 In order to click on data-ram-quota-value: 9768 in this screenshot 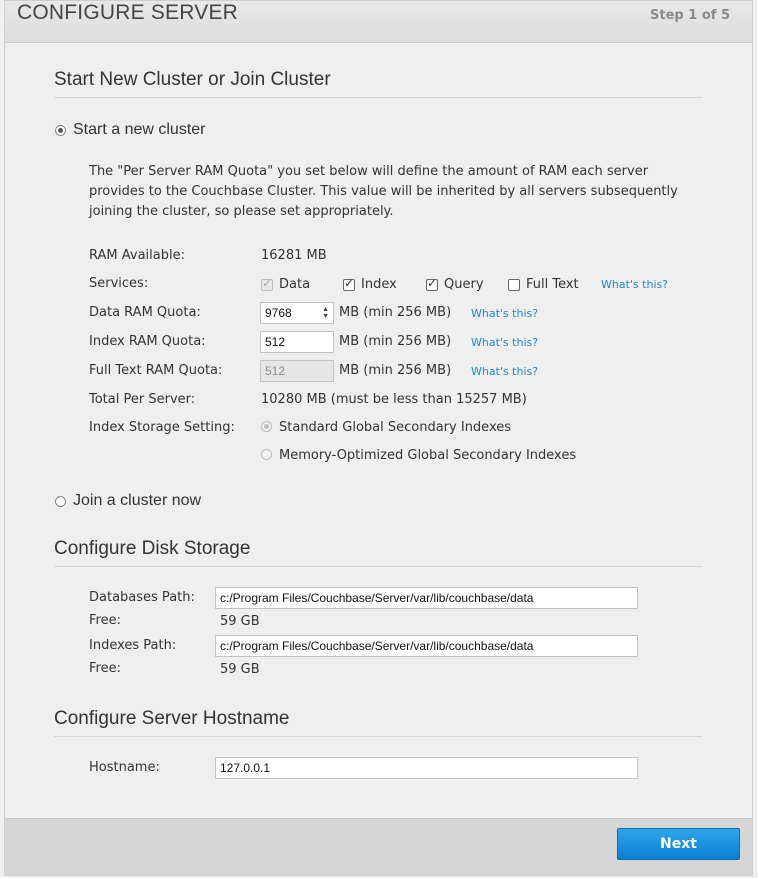, I will do `click(278, 313)`.